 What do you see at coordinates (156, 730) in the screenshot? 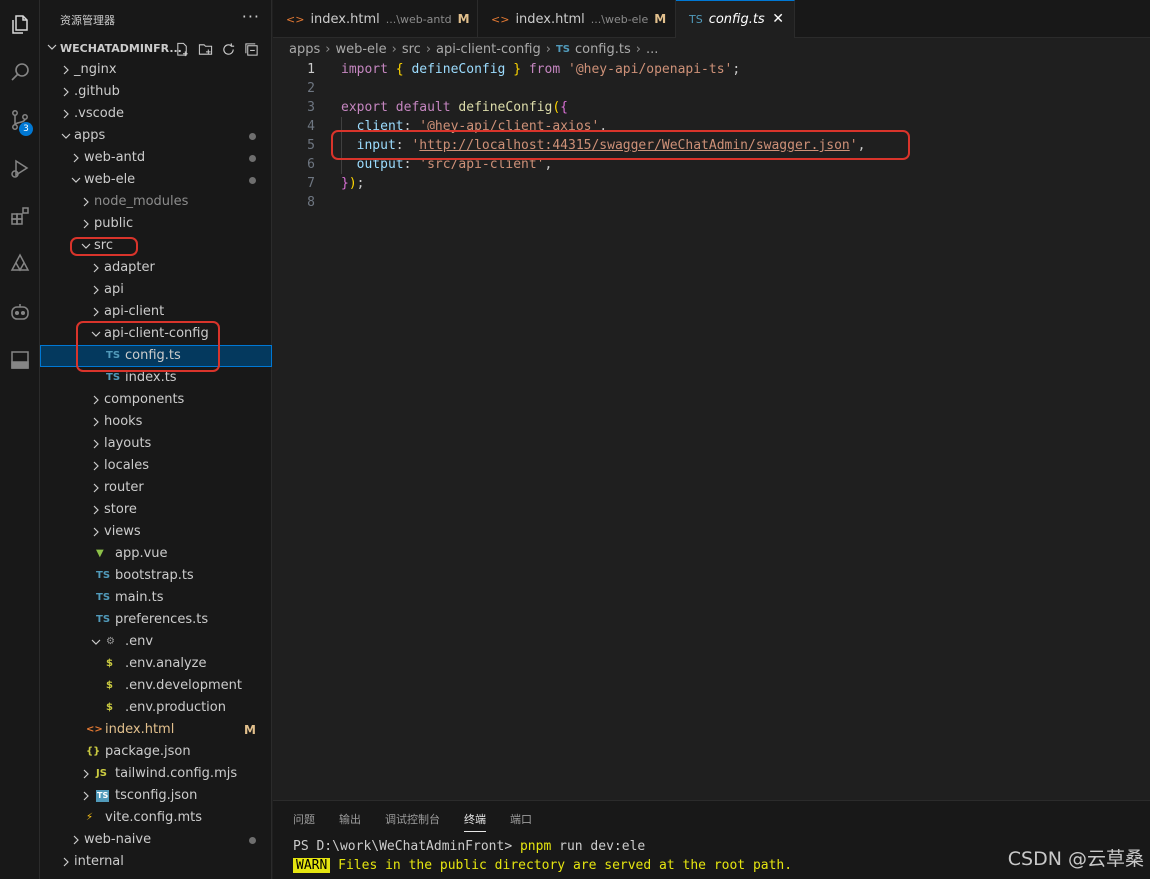
I see `tree-item: <> index.html M` at bounding box center [156, 730].